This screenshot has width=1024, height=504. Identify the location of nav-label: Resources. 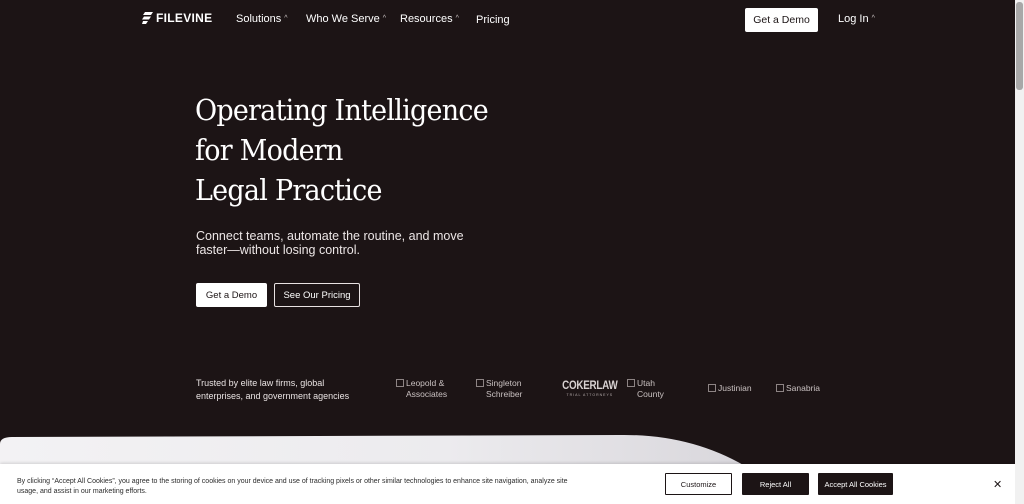
(426, 19).